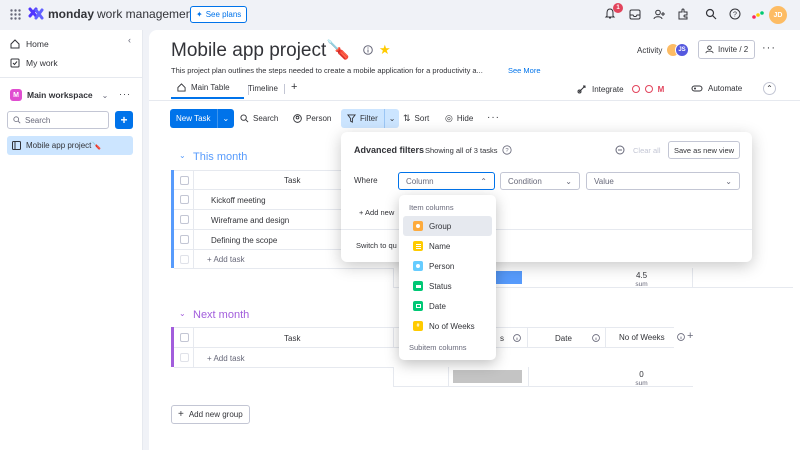  What do you see at coordinates (725, 88) in the screenshot?
I see `automate-label: Automate` at bounding box center [725, 88].